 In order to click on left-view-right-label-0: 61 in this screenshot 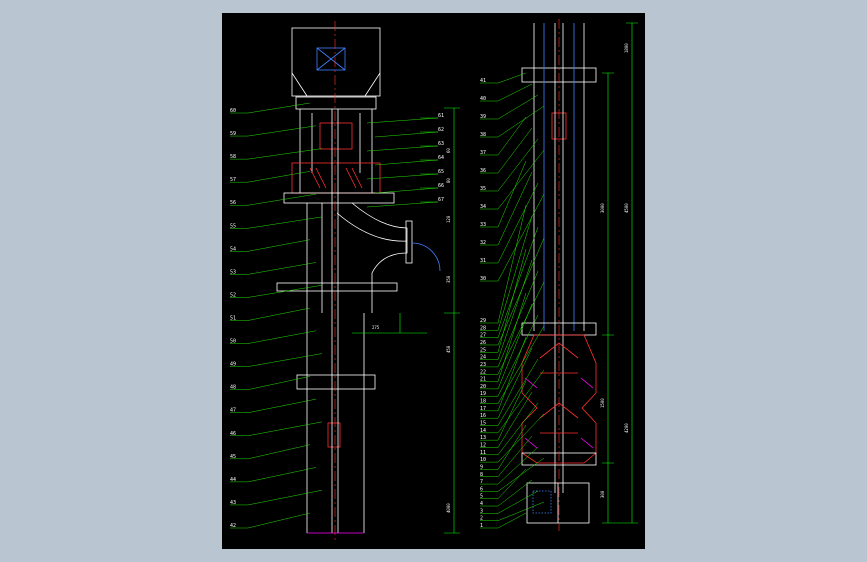, I will do `click(441, 116)`.